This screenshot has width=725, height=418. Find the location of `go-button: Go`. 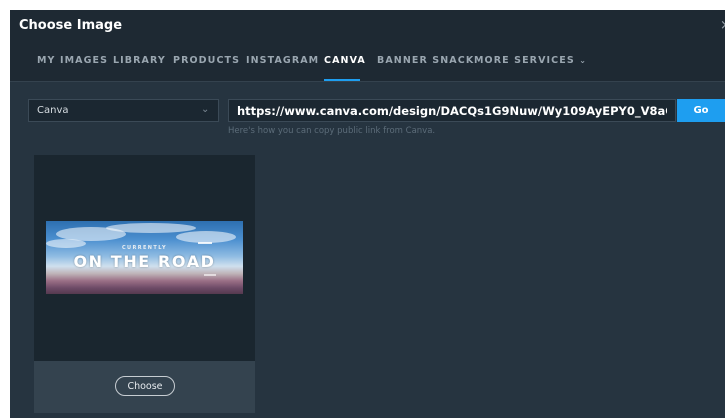

go-button: Go is located at coordinates (701, 110).